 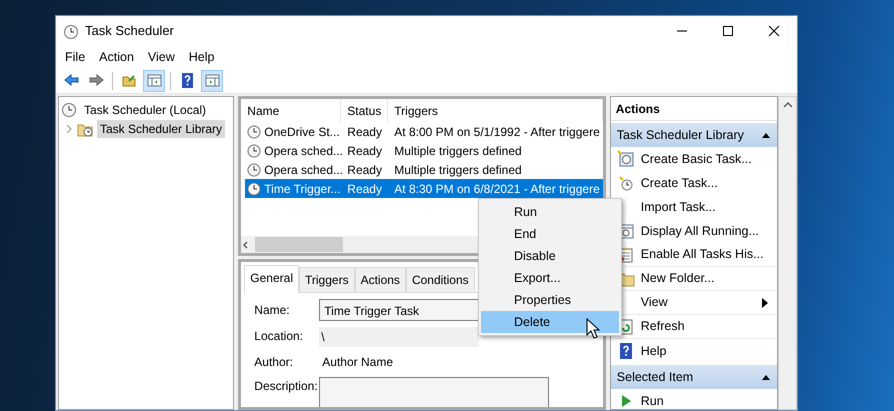 I want to click on submenu-arrow-icon, so click(x=765, y=303).